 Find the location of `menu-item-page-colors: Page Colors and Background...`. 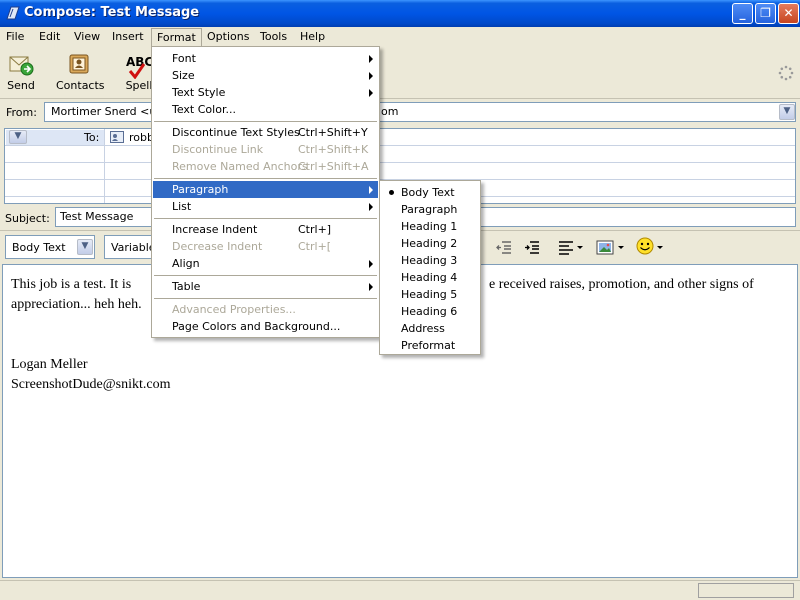

menu-item-page-colors: Page Colors and Background... is located at coordinates (265, 326).